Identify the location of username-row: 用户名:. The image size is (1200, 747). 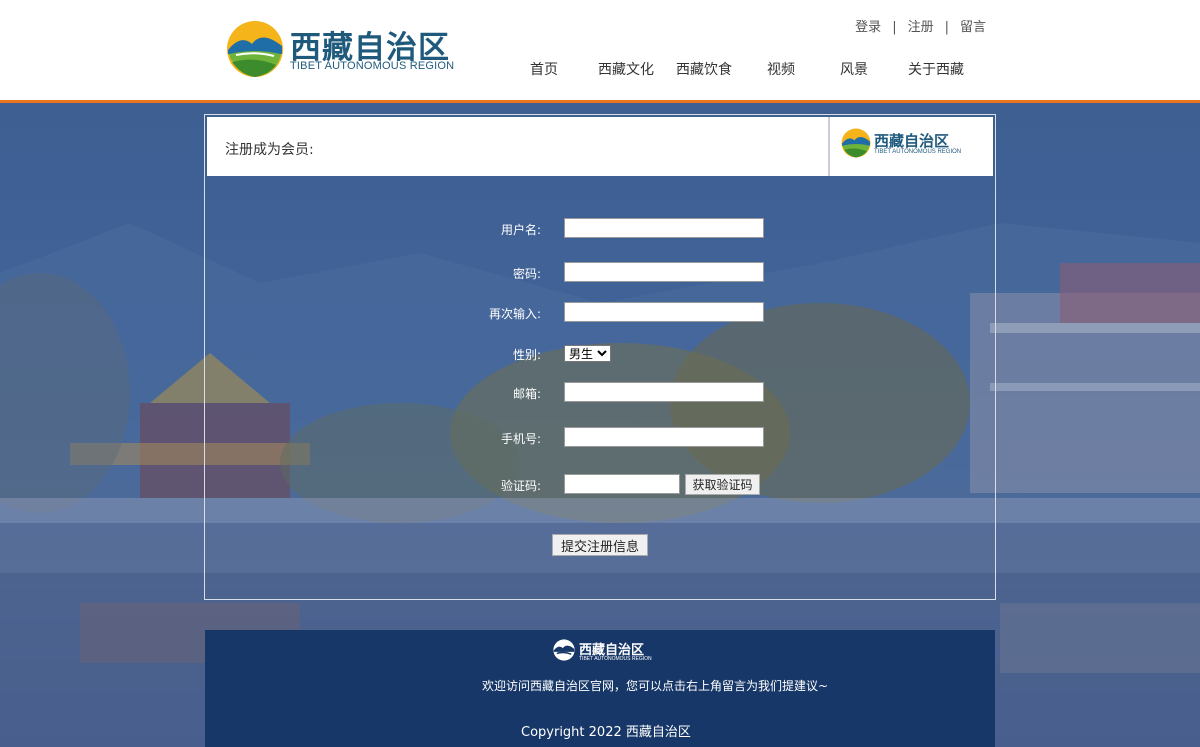
(600, 229).